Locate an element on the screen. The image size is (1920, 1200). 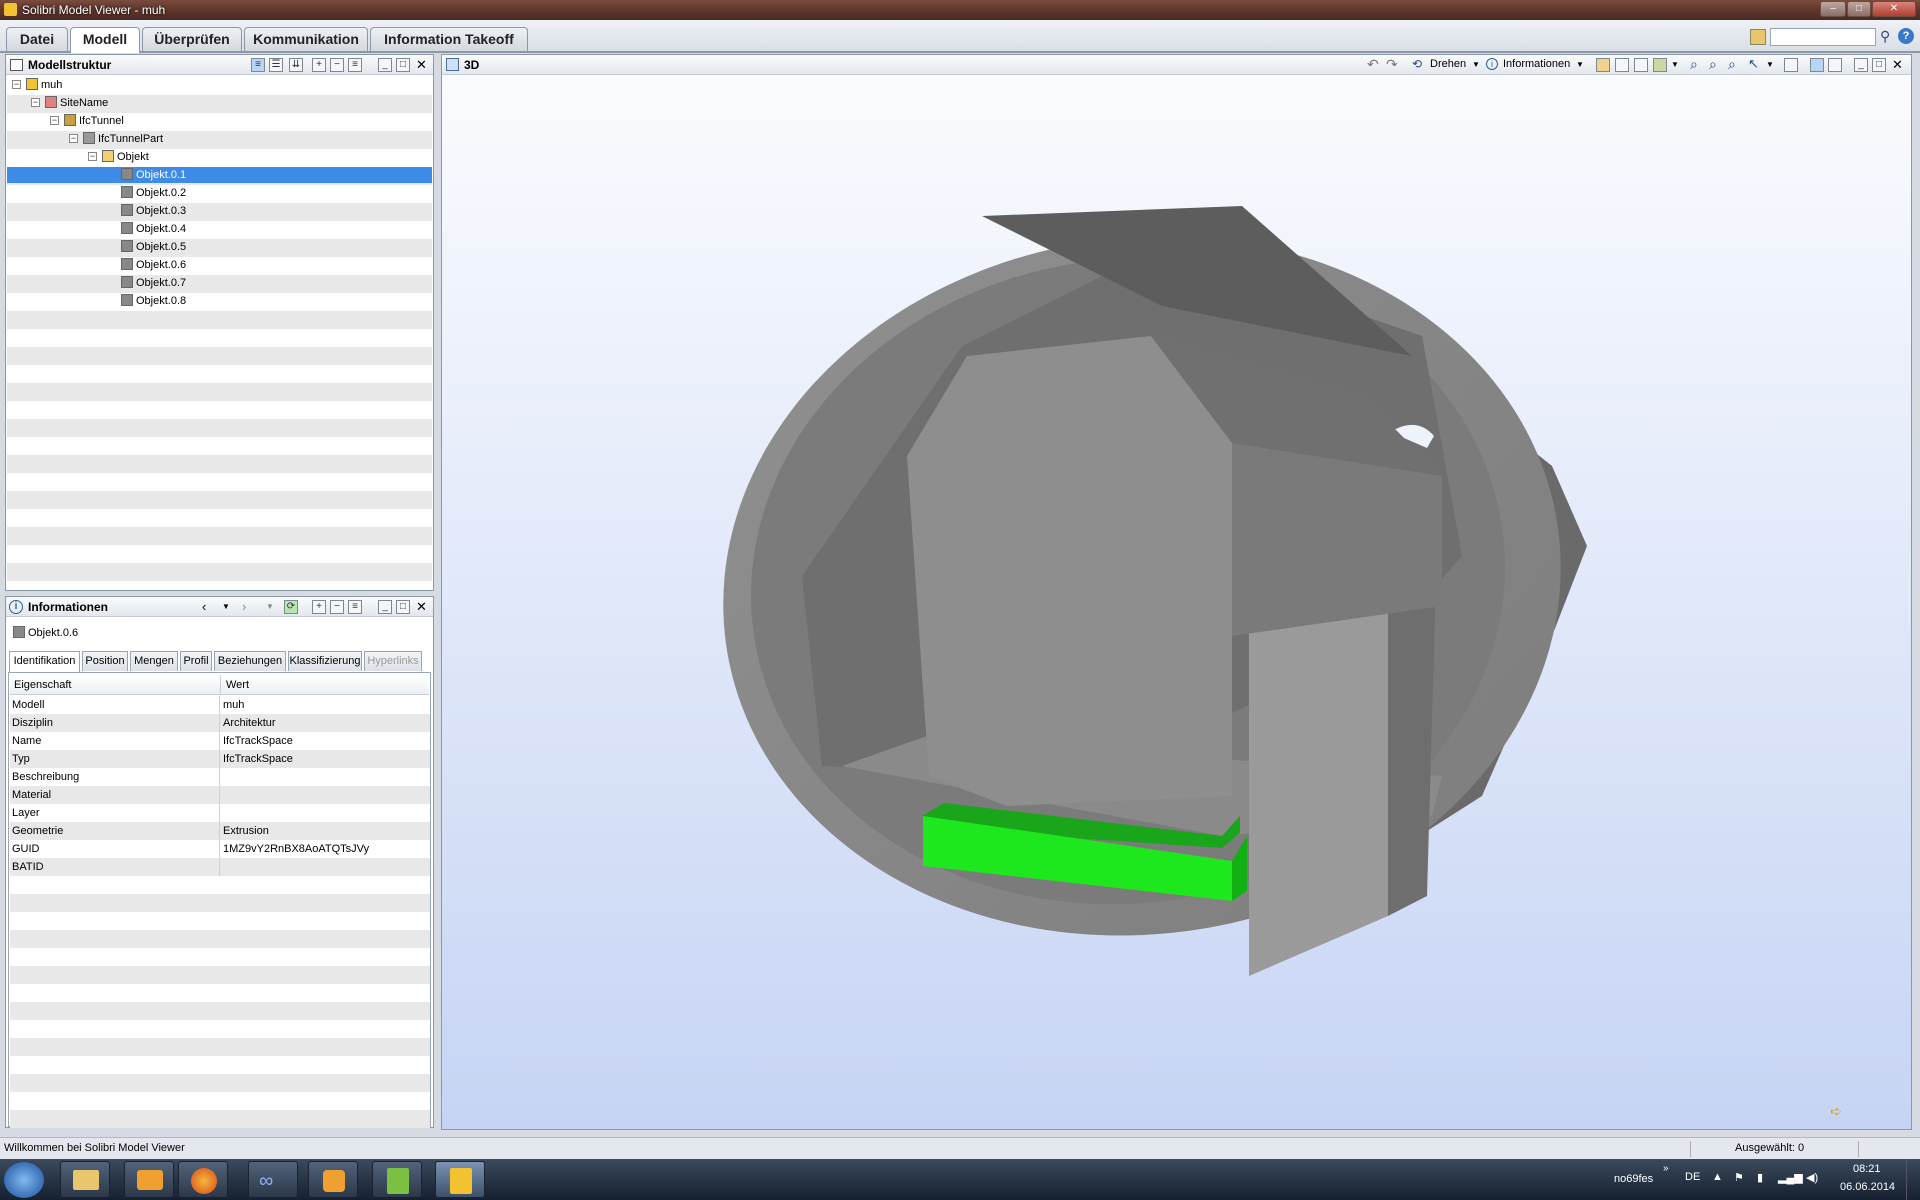
forward-dropdown-icon: ▼ is located at coordinates (270, 606).